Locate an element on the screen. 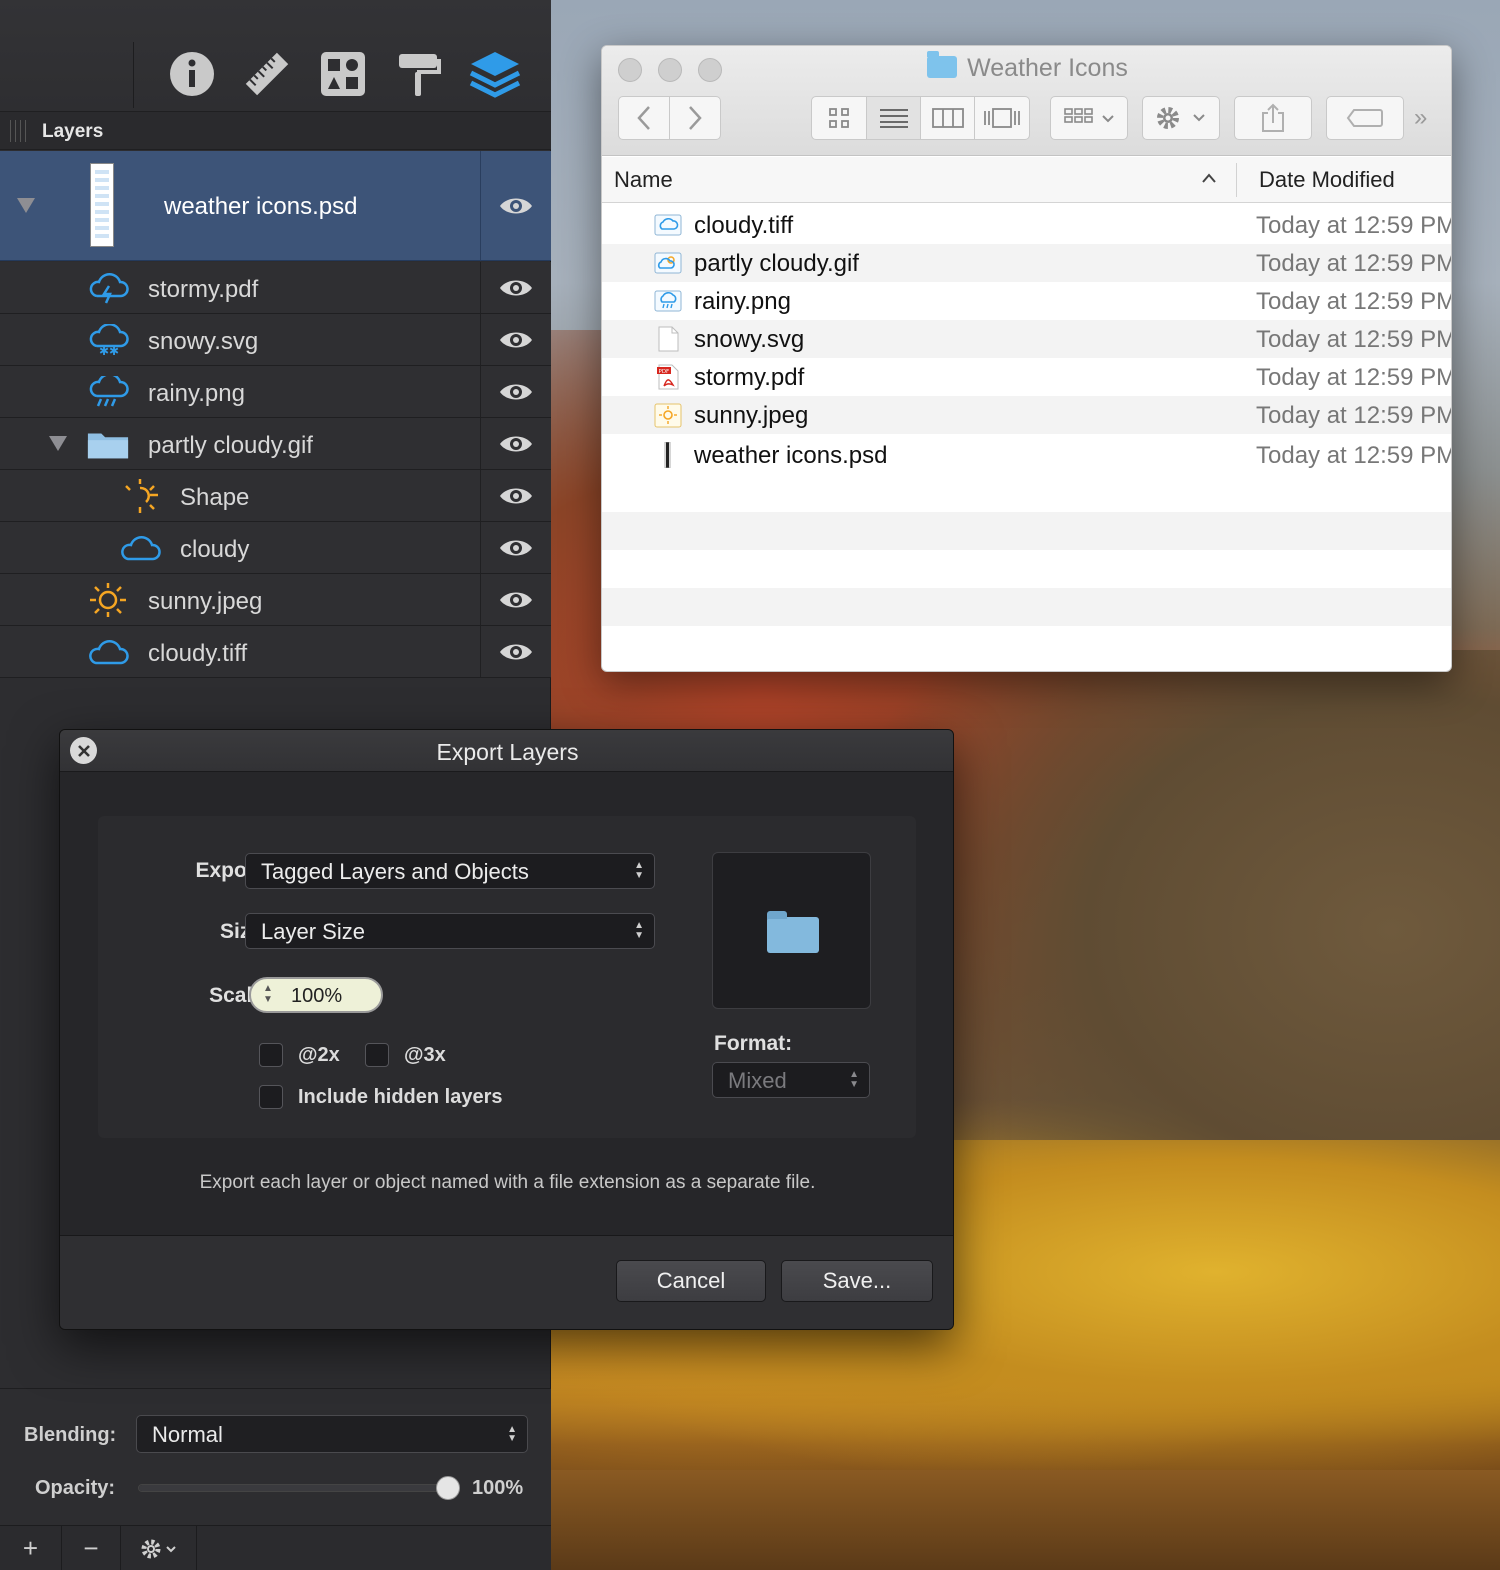  layer-label: cloudy is located at coordinates (215, 549).